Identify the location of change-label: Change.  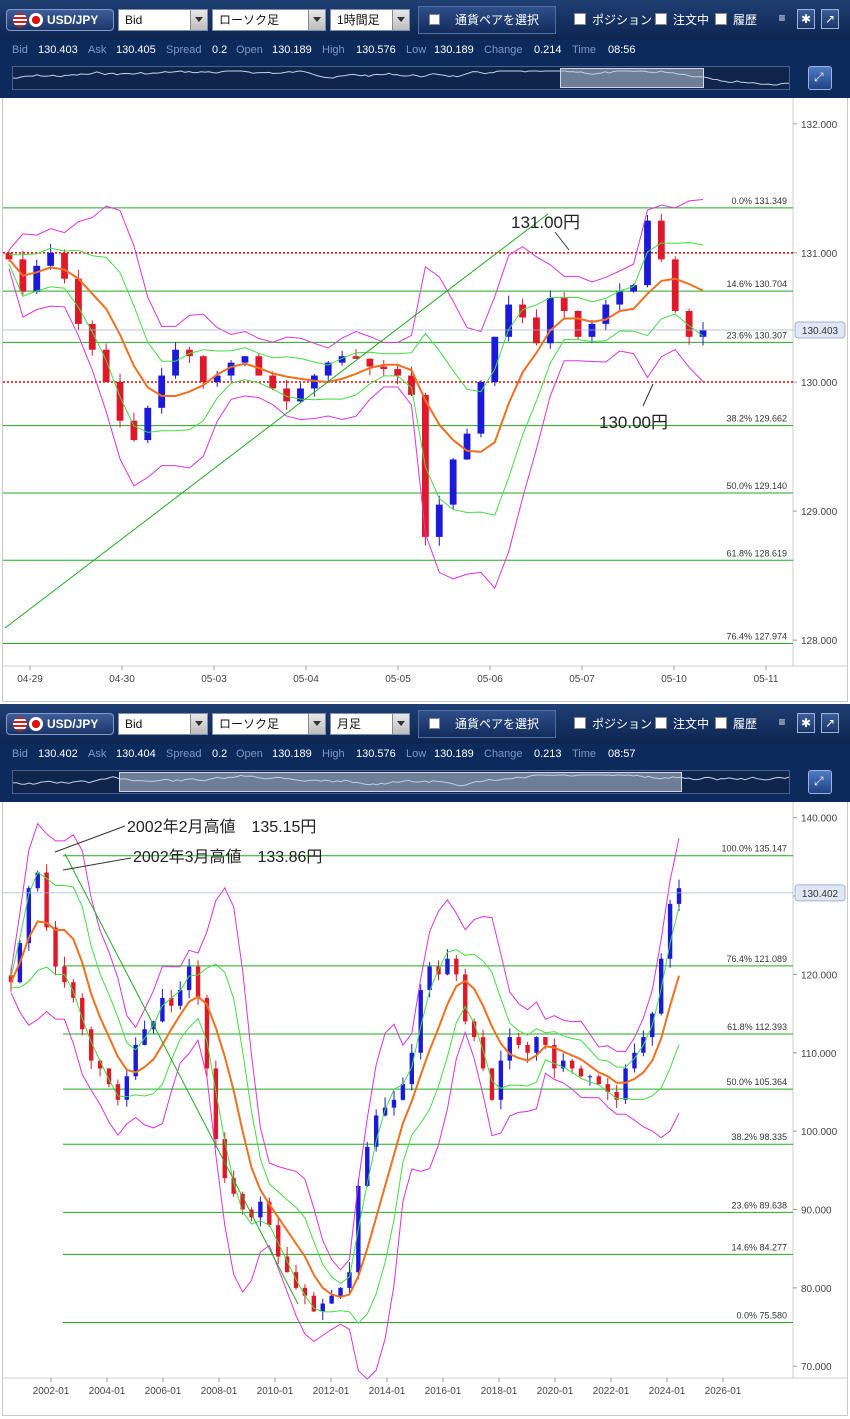
(503, 50).